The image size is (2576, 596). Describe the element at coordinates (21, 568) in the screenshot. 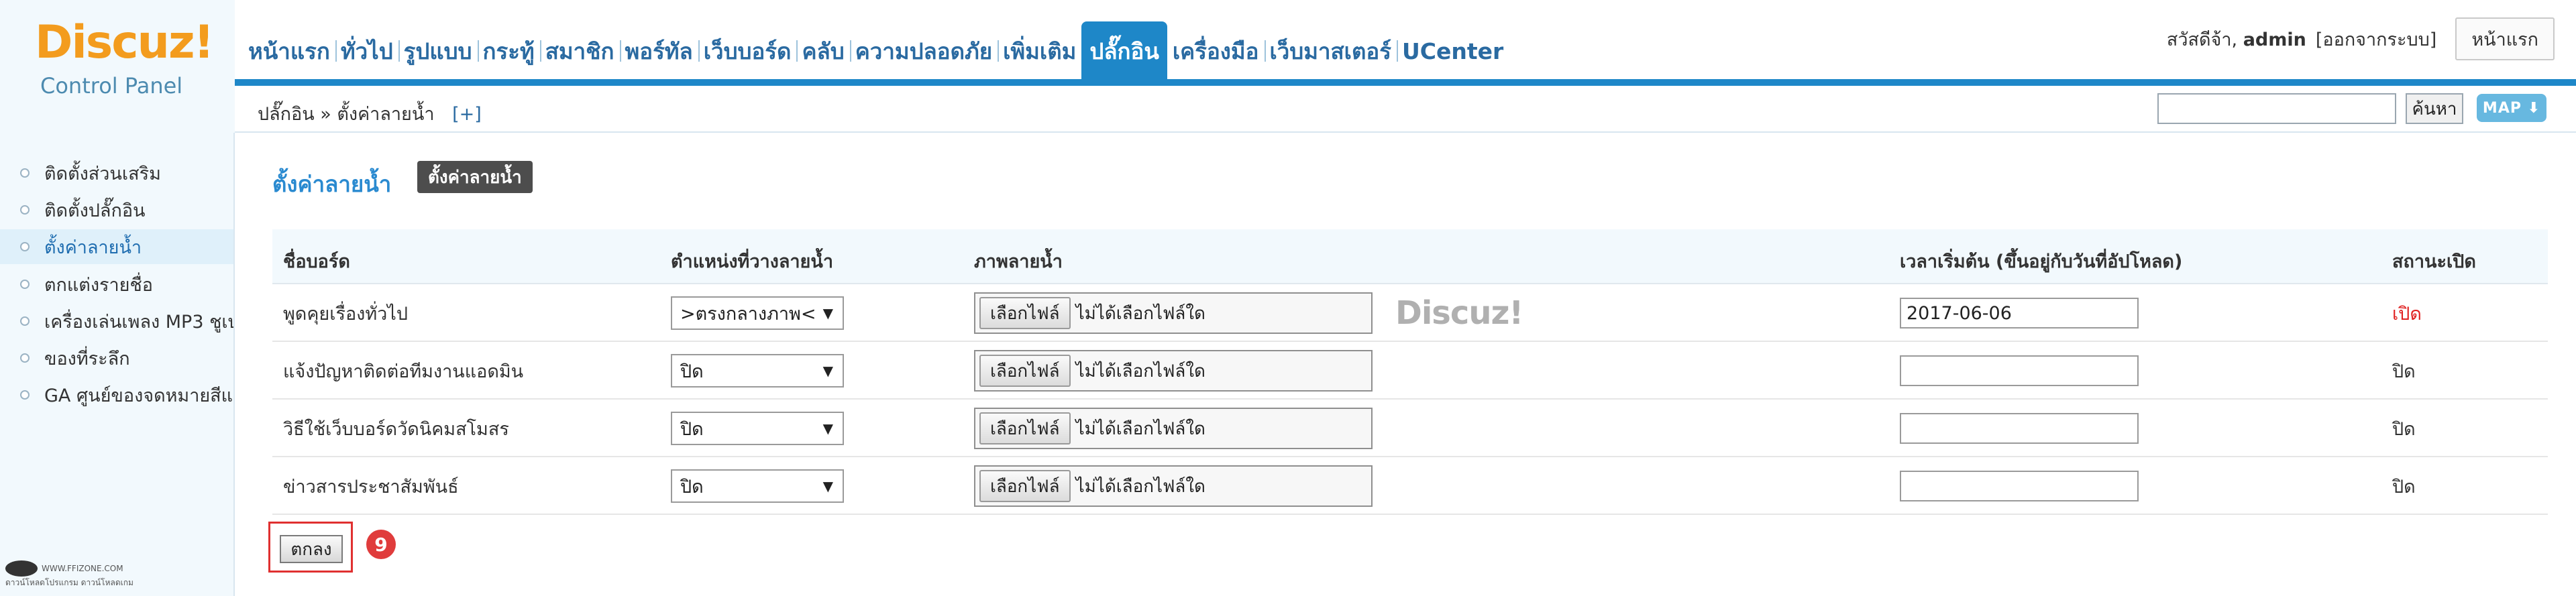

I see `site-logo-icon` at that location.